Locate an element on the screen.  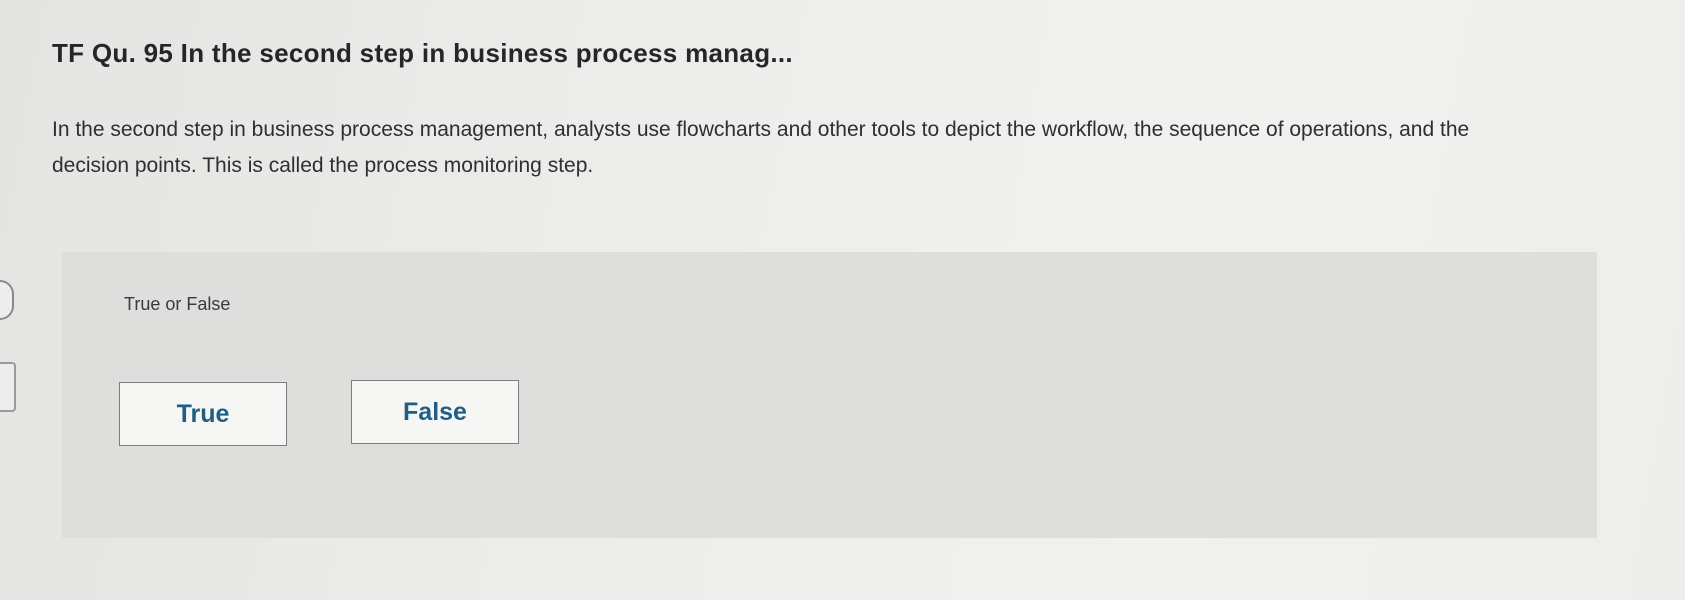
answer-prompt: True or False is located at coordinates (177, 304).